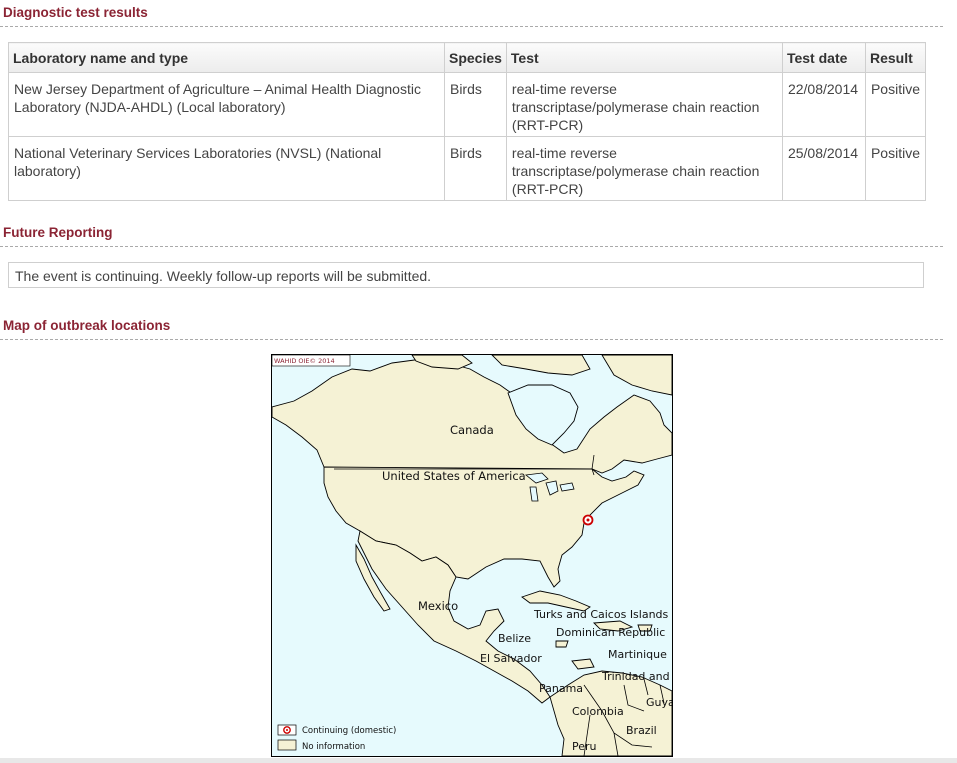 This screenshot has height=763, width=957. Describe the element at coordinates (472, 430) in the screenshot. I see `map-label-canada: Canada` at that location.